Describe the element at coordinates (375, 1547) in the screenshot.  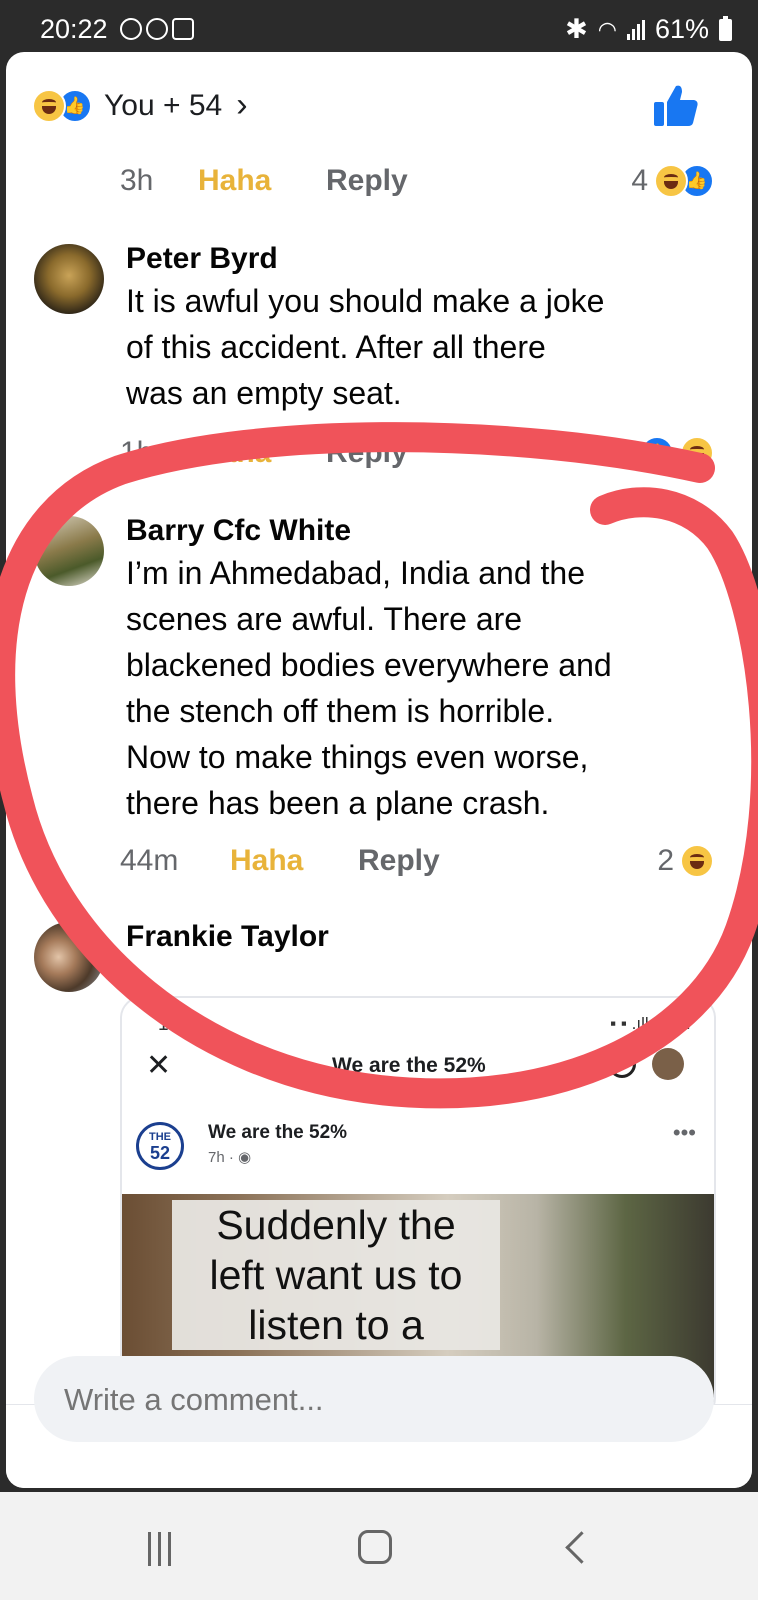
I see `home-button` at that location.